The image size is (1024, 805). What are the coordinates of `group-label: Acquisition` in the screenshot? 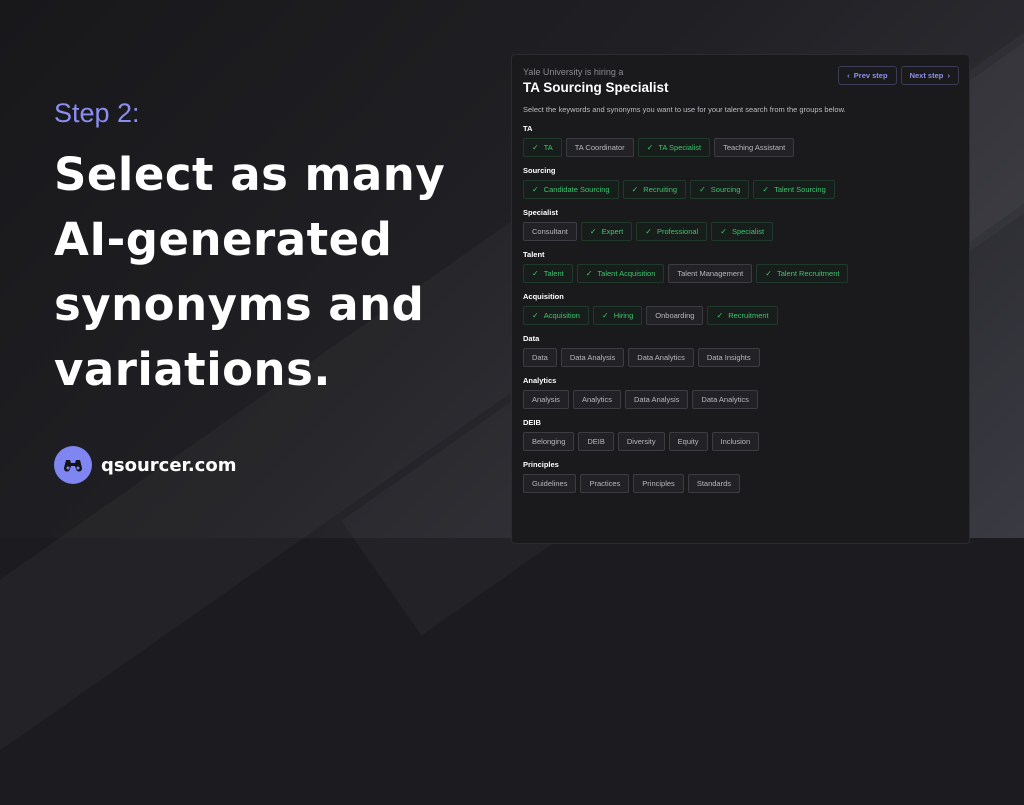 It's located at (543, 296).